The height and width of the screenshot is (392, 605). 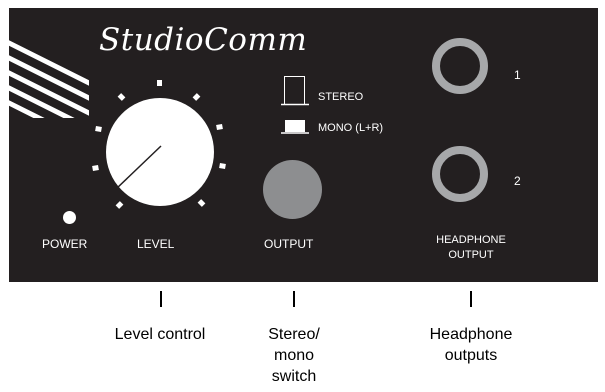 What do you see at coordinates (292, 189) in the screenshot?
I see `output-button` at bounding box center [292, 189].